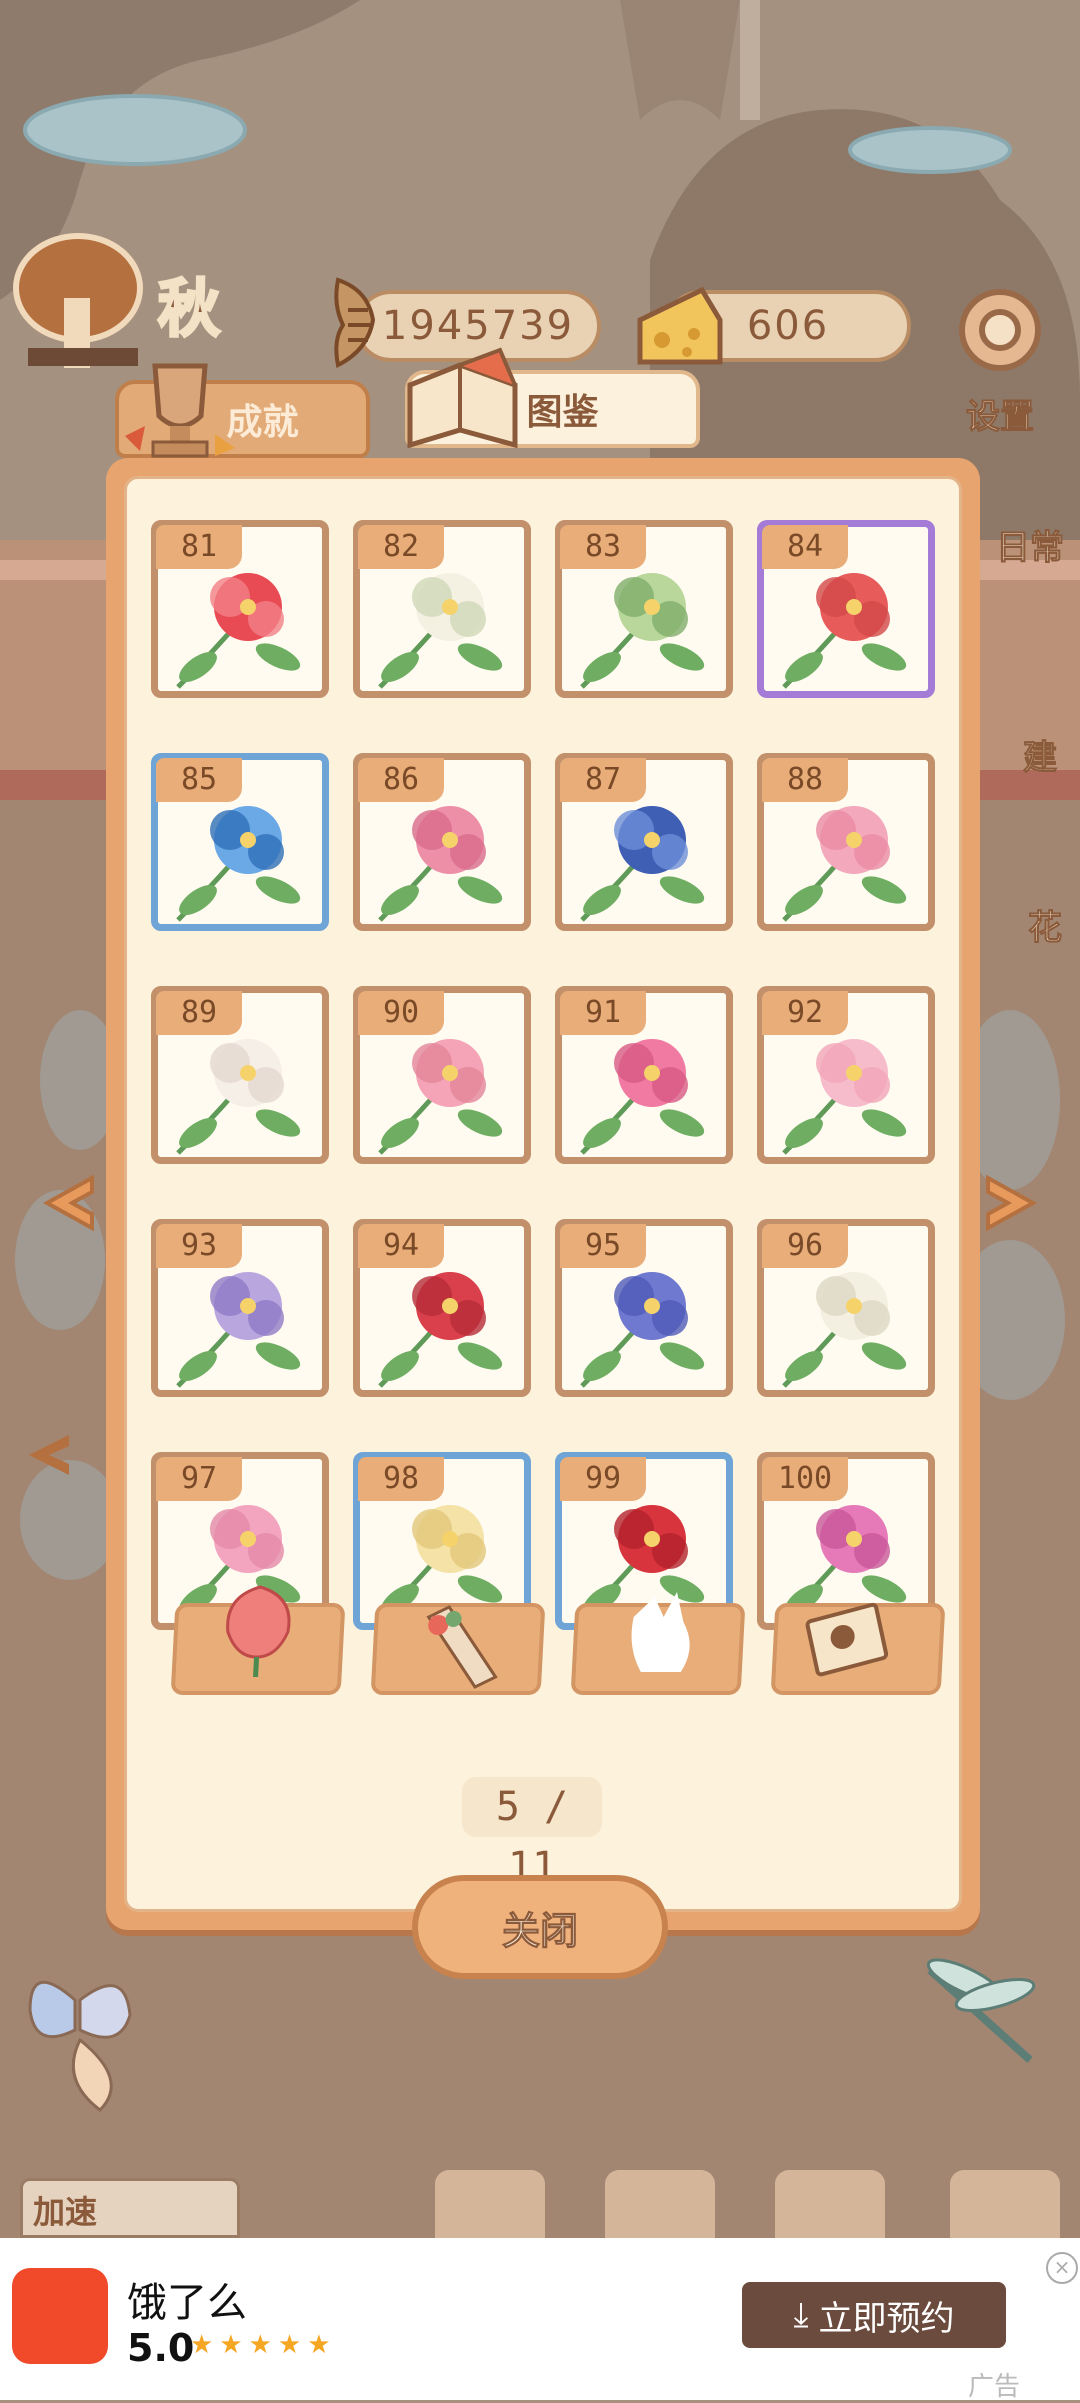 This screenshot has height=2403, width=1080. What do you see at coordinates (660, 1632) in the screenshot?
I see `vase-silhouette-icon` at bounding box center [660, 1632].